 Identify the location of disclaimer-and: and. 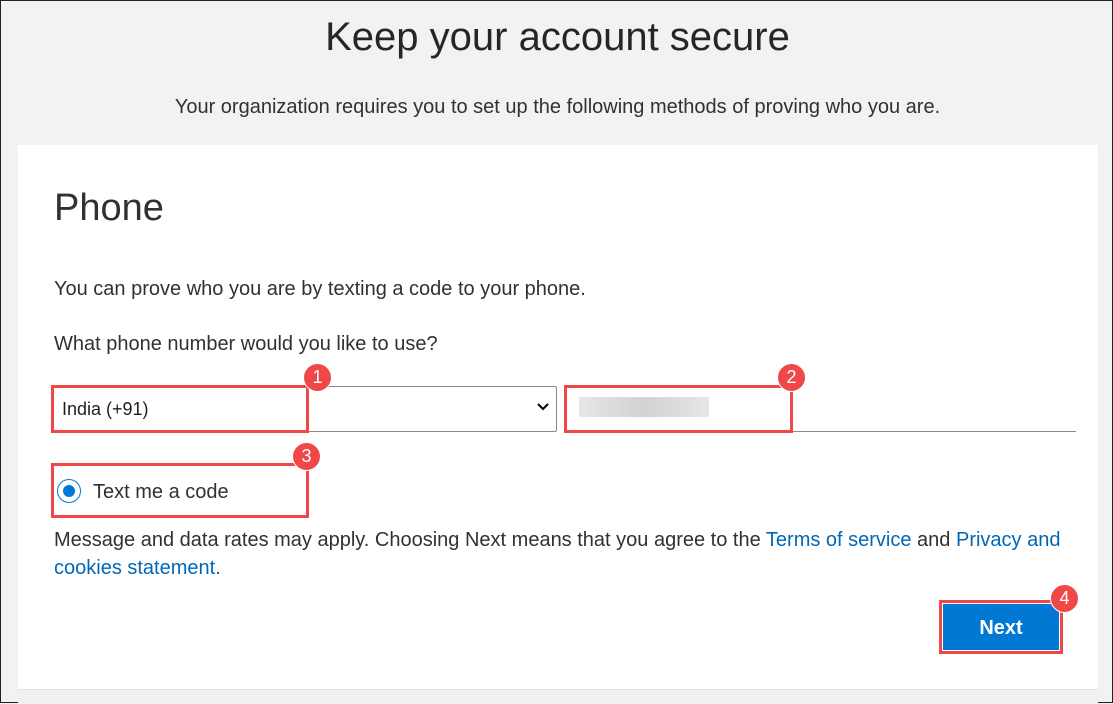
(933, 540).